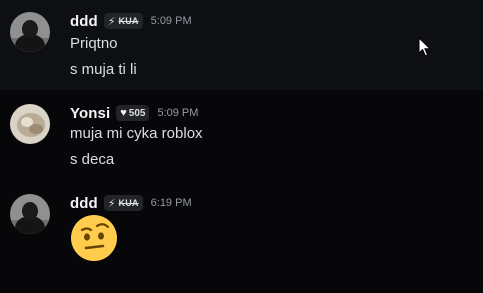  I want to click on message-header: ddd ⚡ KUA 6:19 PM, so click(131, 203).